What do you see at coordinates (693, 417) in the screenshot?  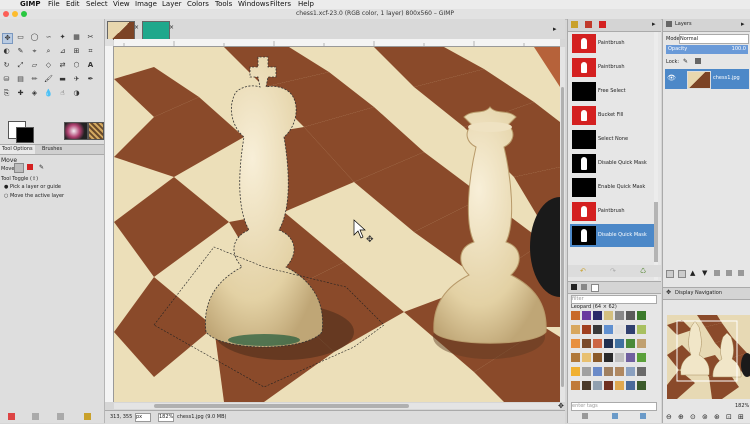 I see `zoom-1-1-icon: ⊙` at bounding box center [693, 417].